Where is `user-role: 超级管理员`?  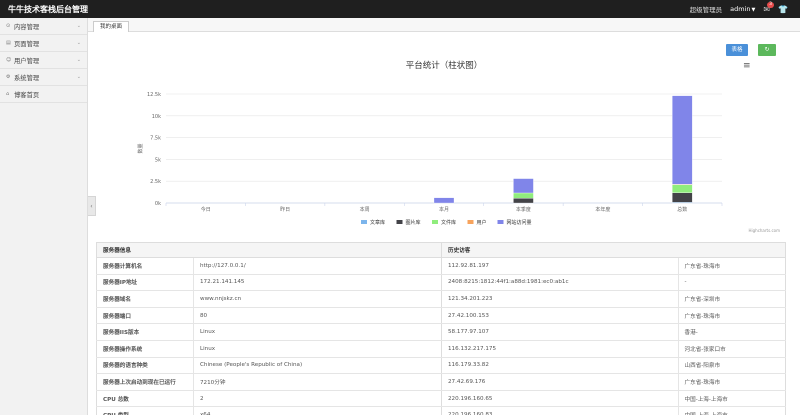
user-role: 超级管理员 is located at coordinates (706, 10).